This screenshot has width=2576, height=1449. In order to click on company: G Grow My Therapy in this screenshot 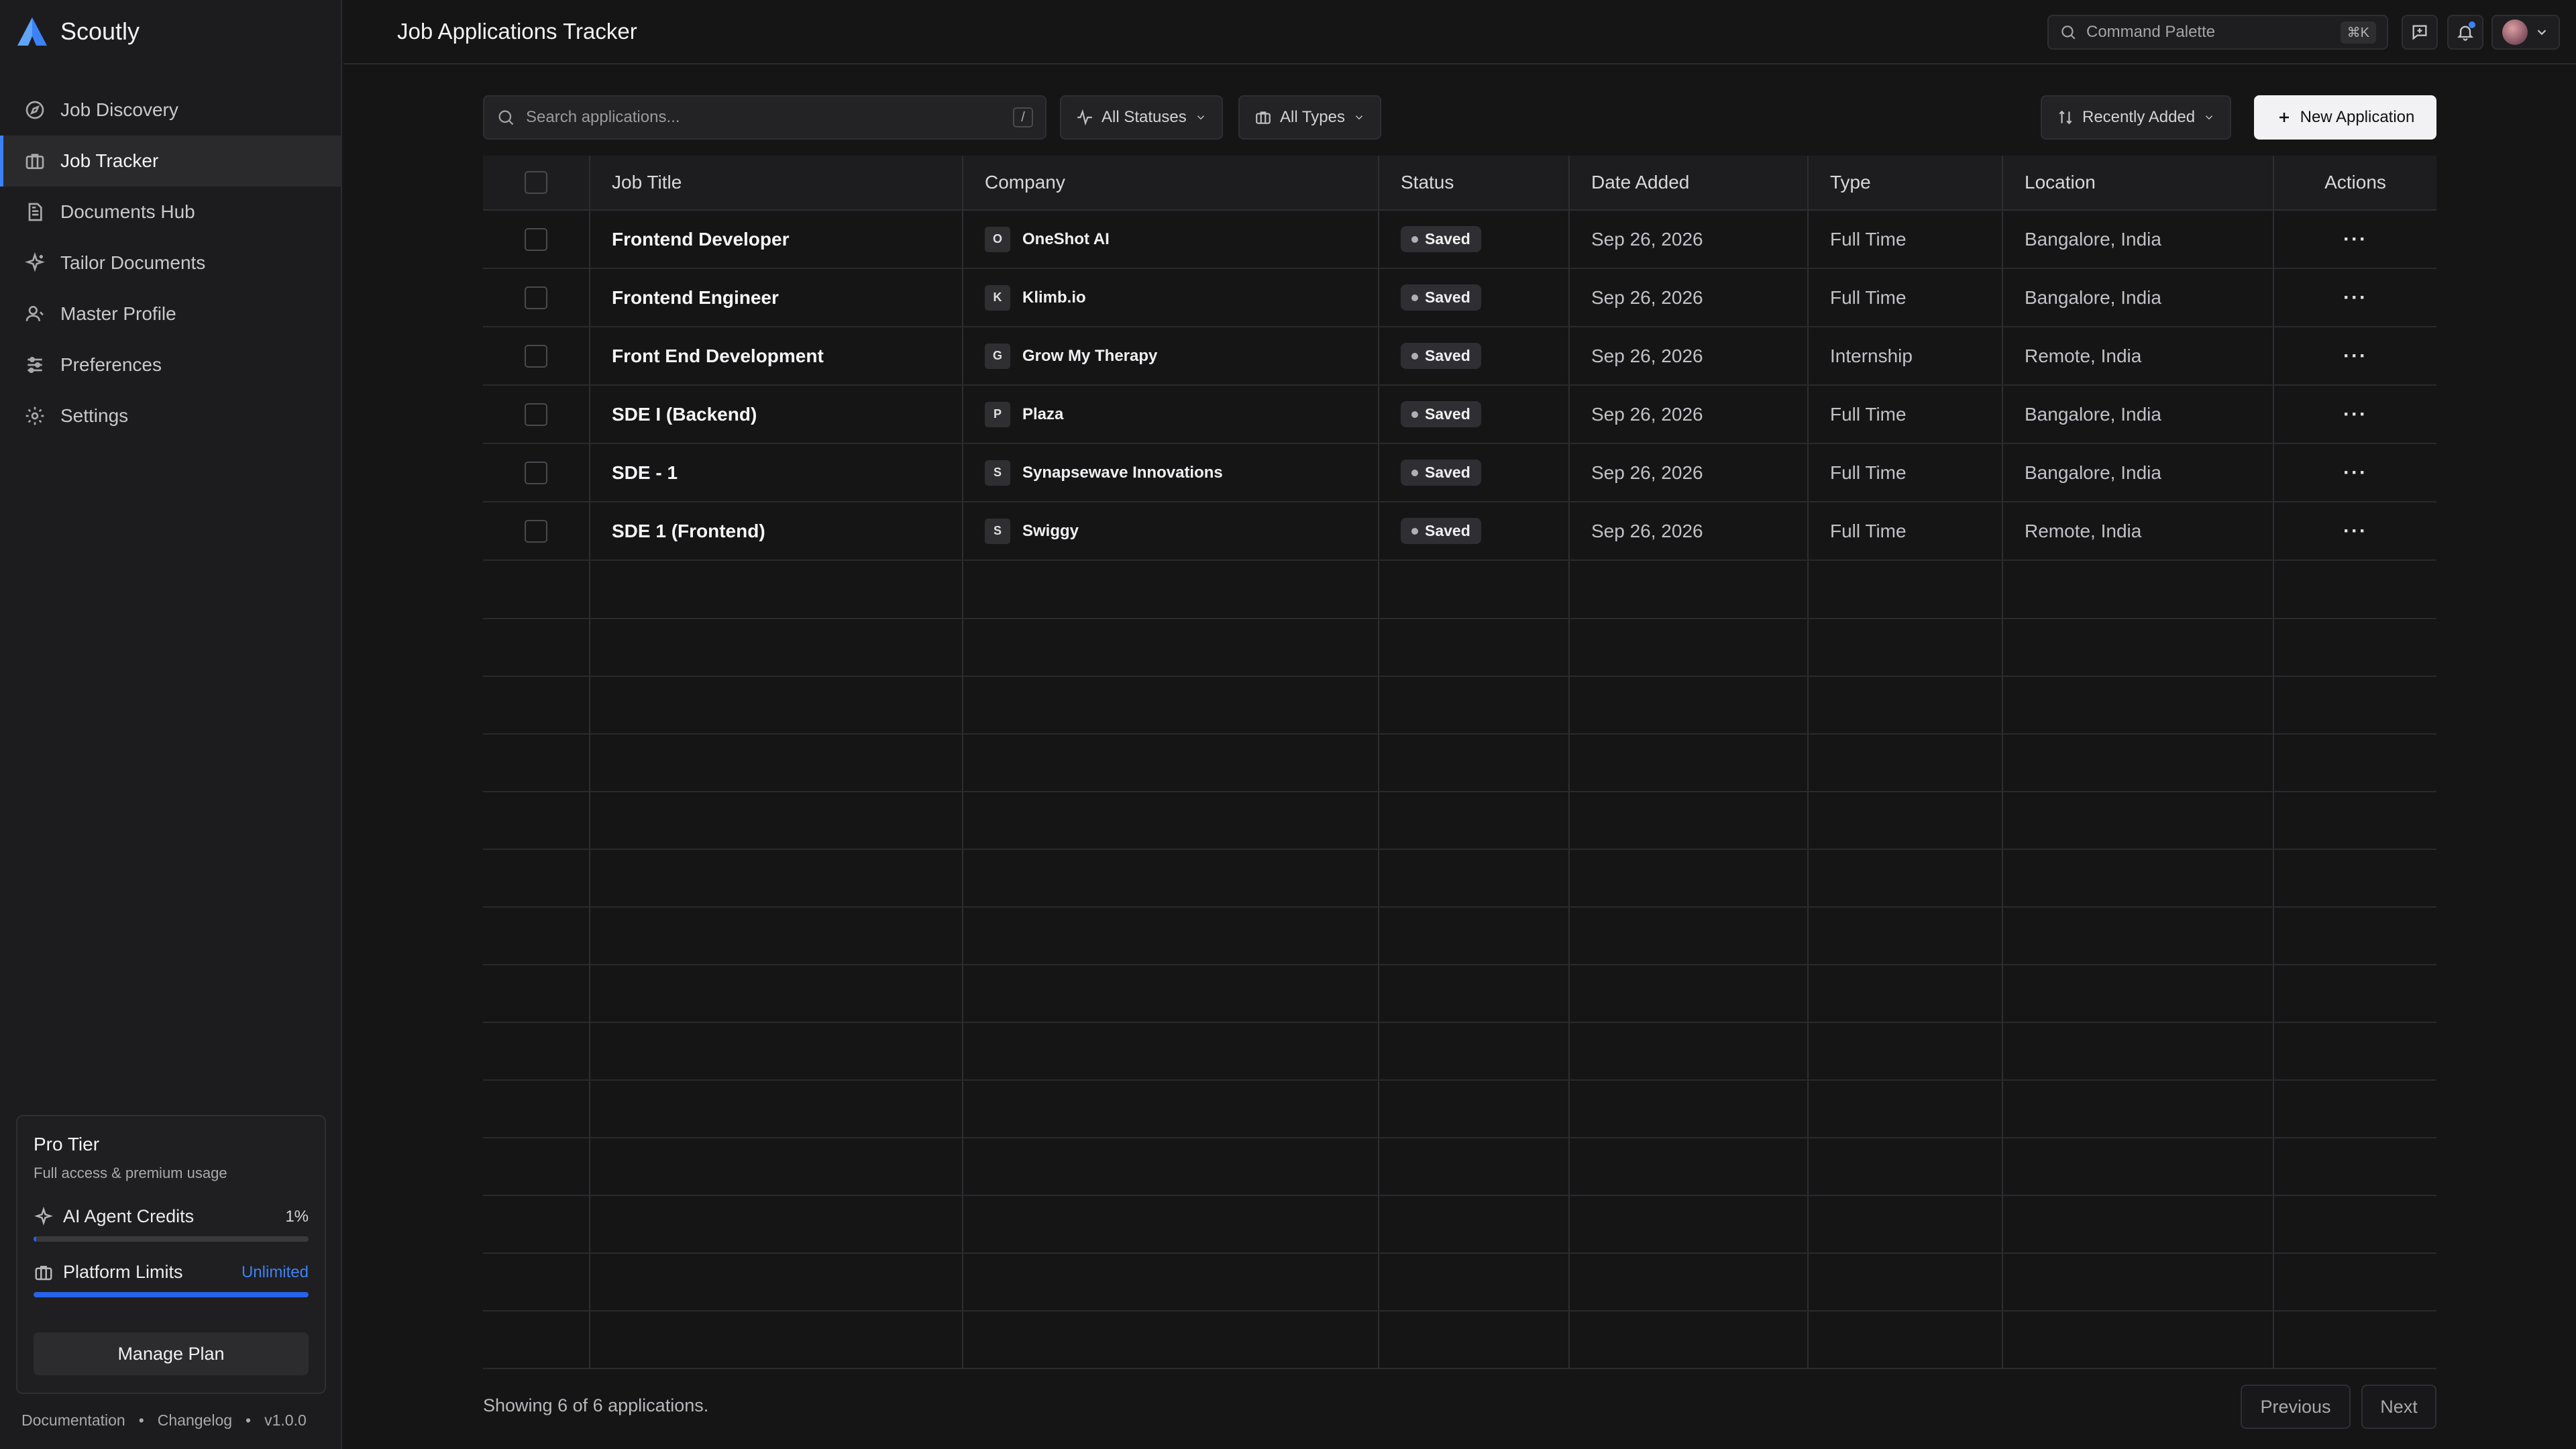, I will do `click(1071, 356)`.